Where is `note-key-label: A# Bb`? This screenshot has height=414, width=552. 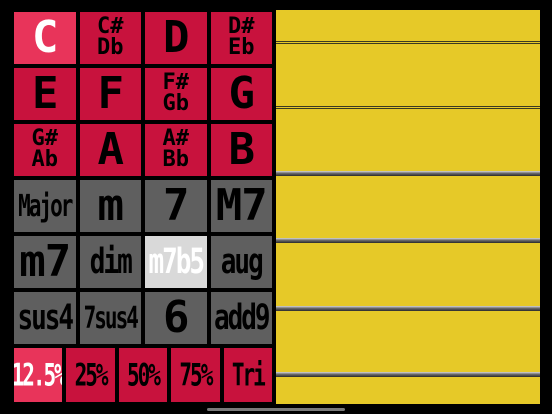
note-key-label: A# Bb is located at coordinates (176, 149).